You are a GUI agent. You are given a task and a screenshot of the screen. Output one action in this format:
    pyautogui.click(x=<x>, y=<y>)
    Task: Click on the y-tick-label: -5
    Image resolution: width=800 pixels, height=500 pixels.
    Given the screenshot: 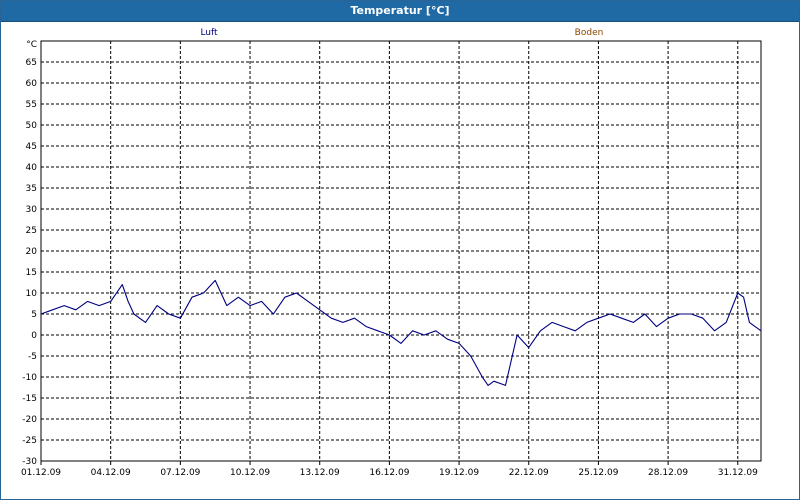 What is the action you would take?
    pyautogui.click(x=32, y=357)
    